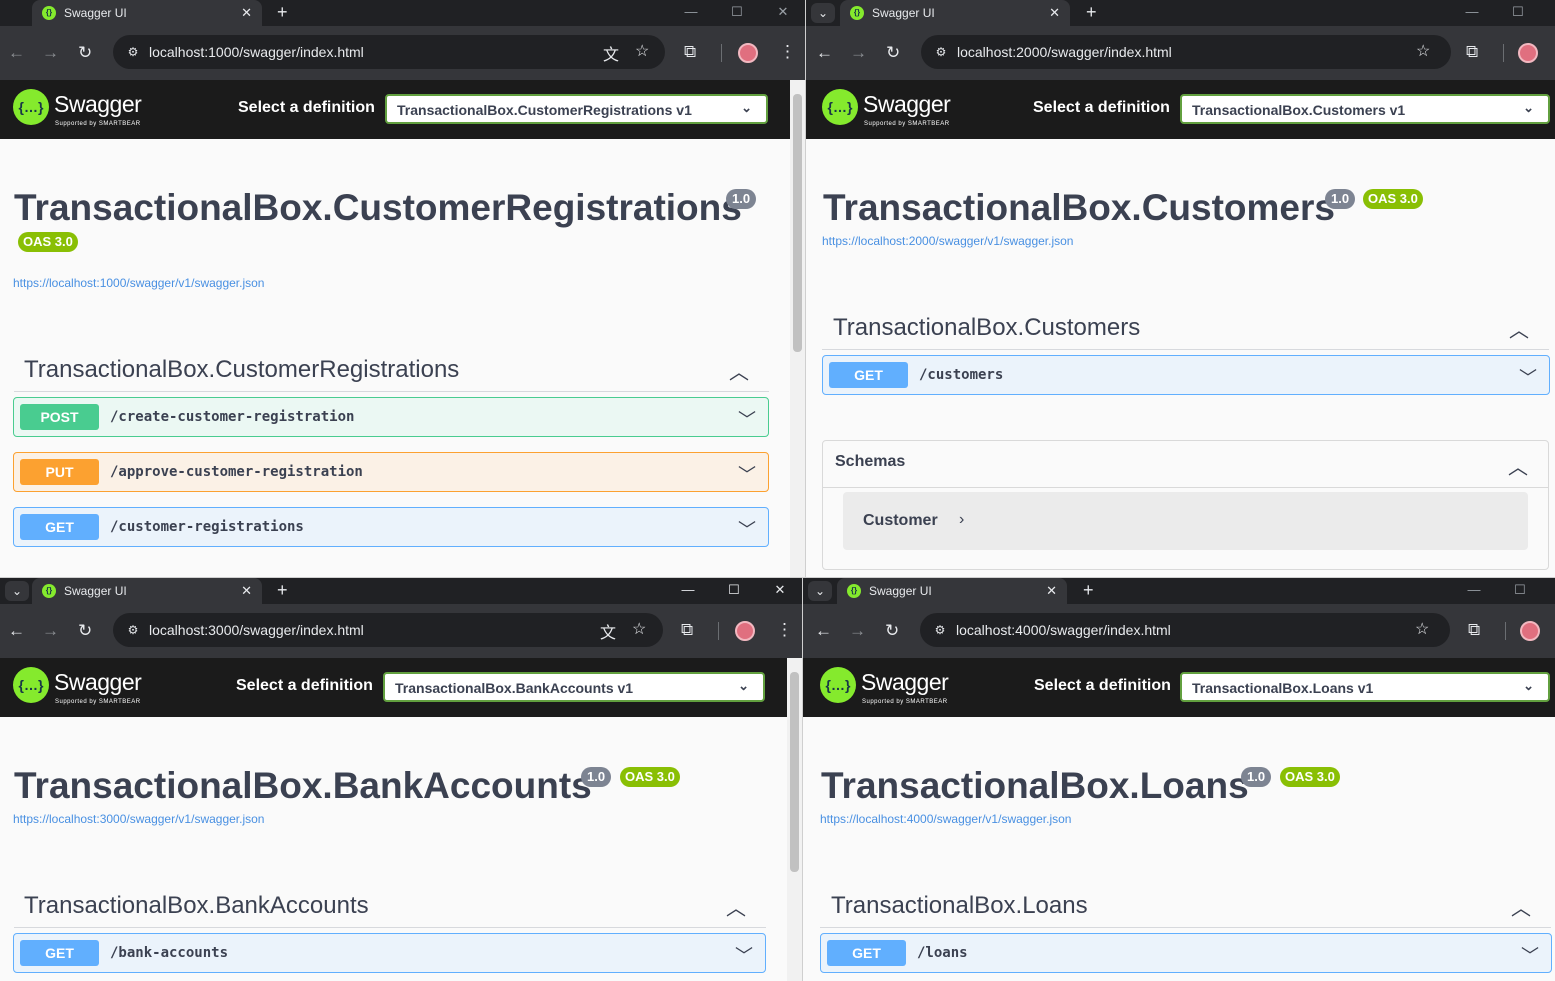  Describe the element at coordinates (1185, 329) in the screenshot. I see `tag-section-header: TransactionalBox.Customers ︿` at that location.